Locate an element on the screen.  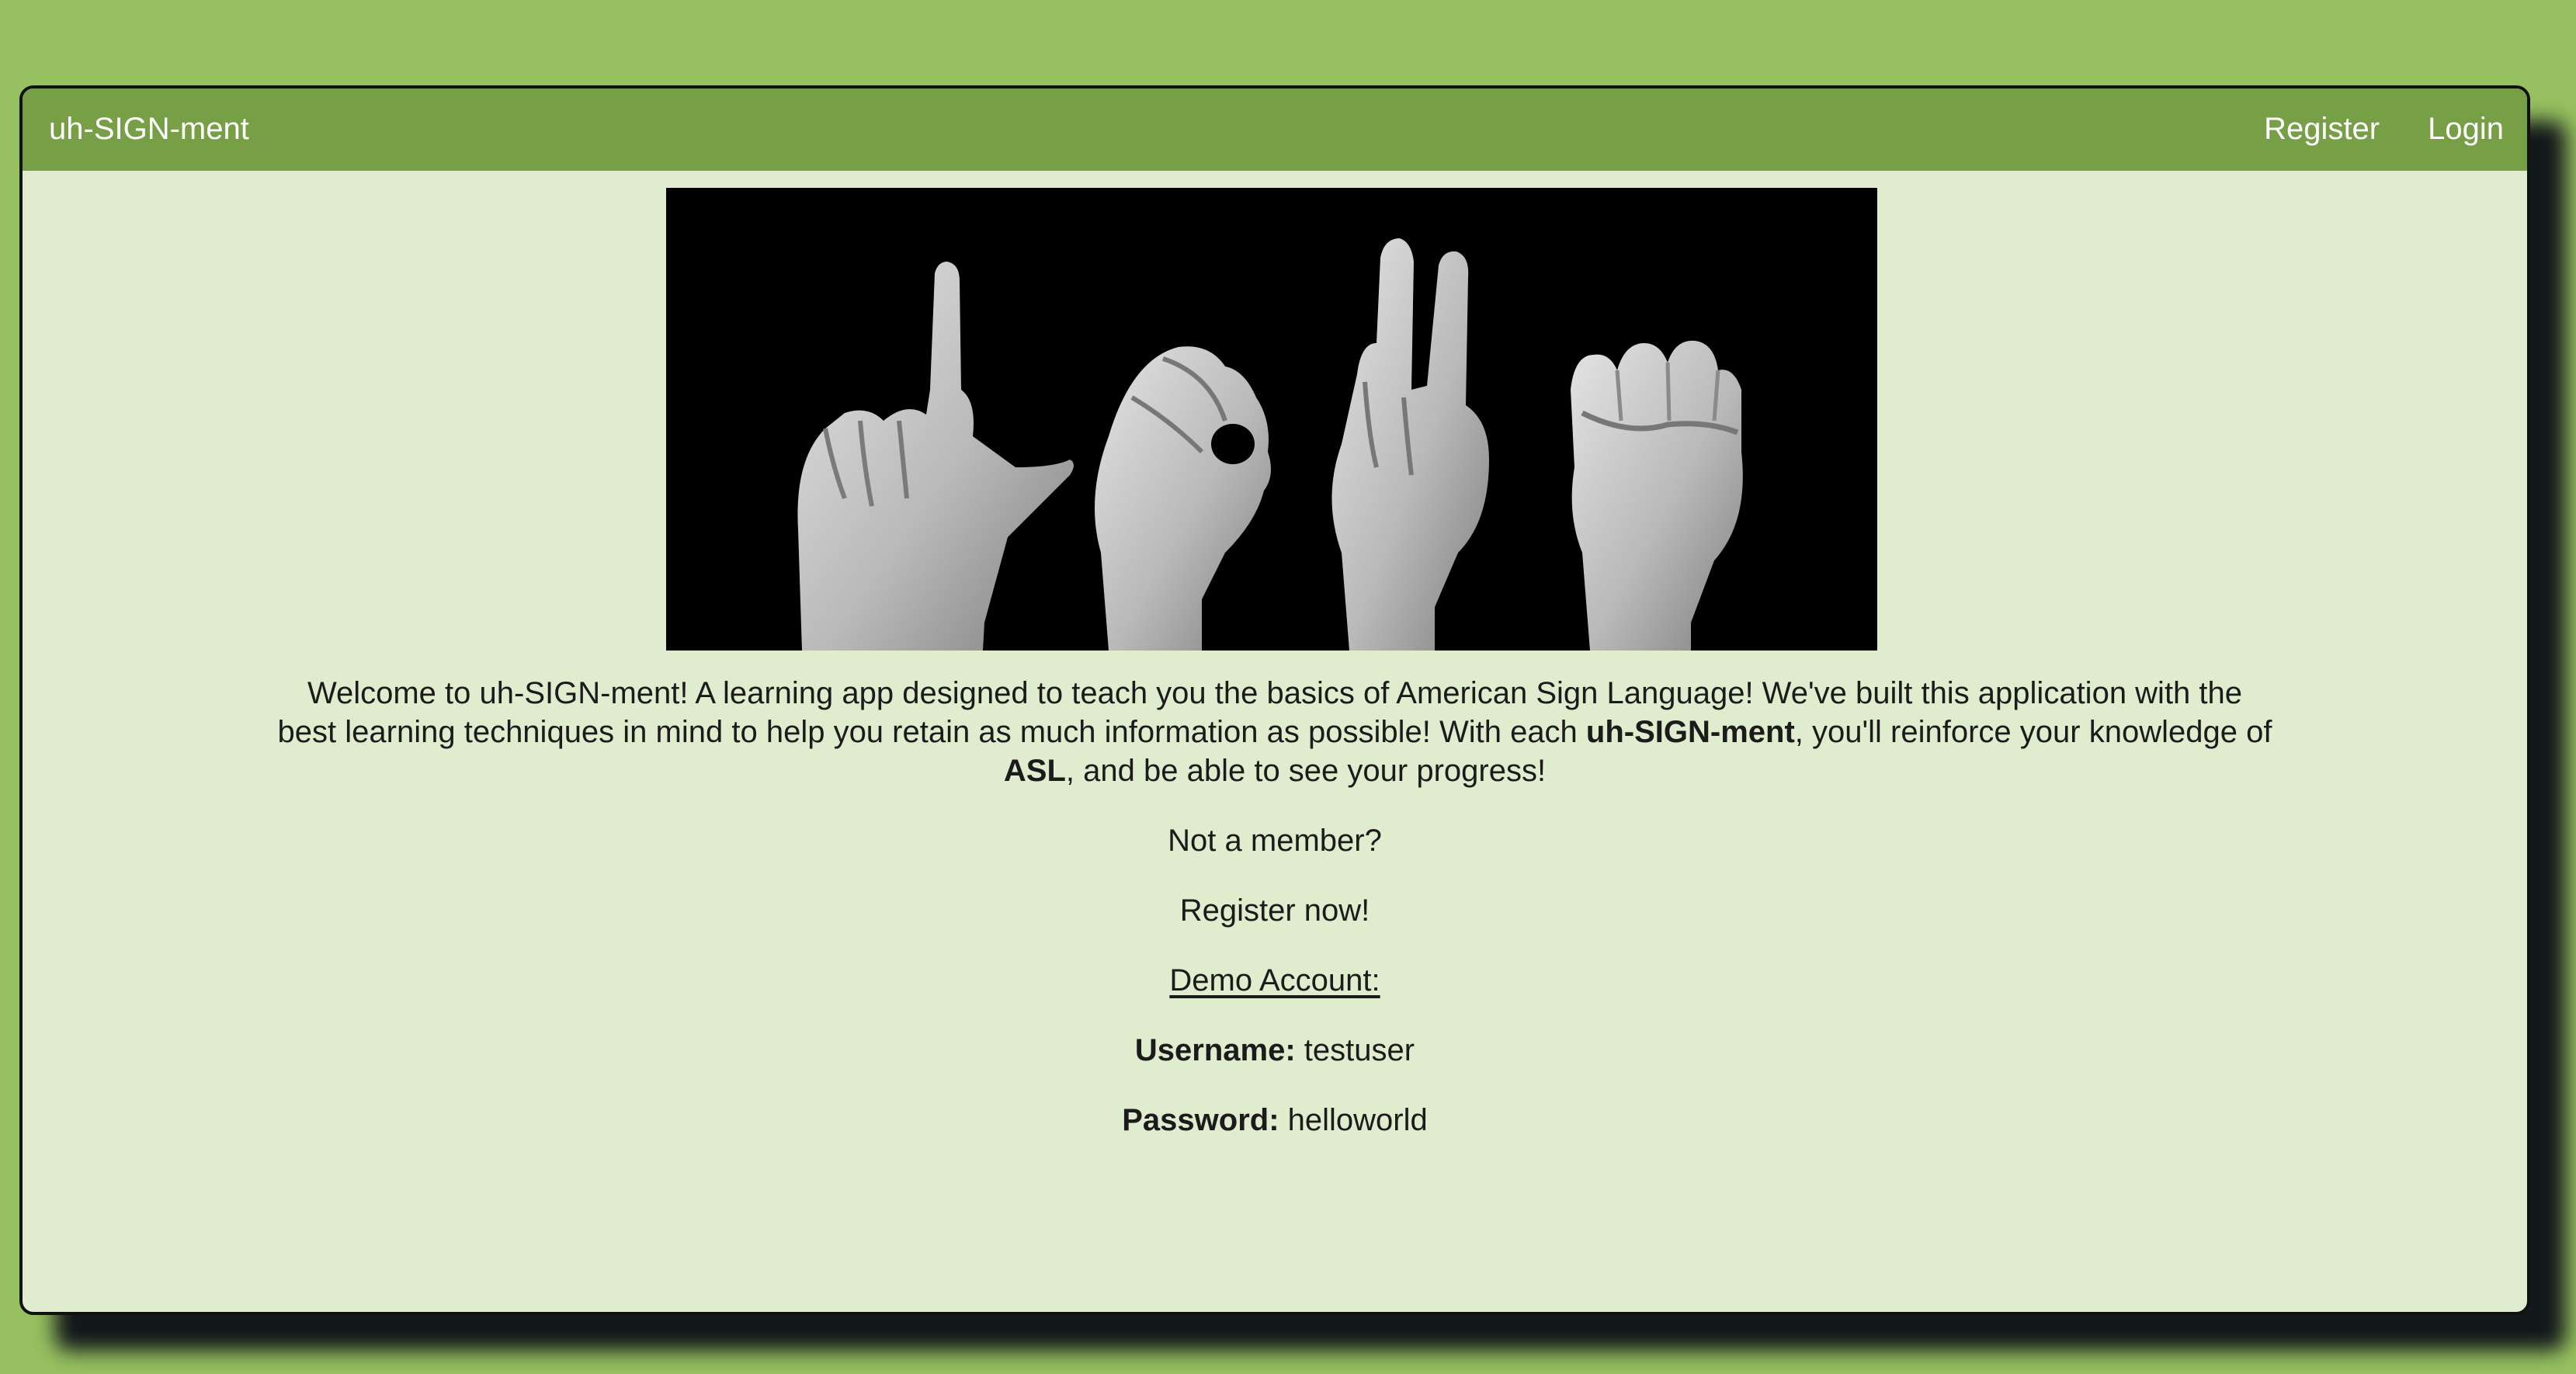
password-label: Password: is located at coordinates (1200, 1120).